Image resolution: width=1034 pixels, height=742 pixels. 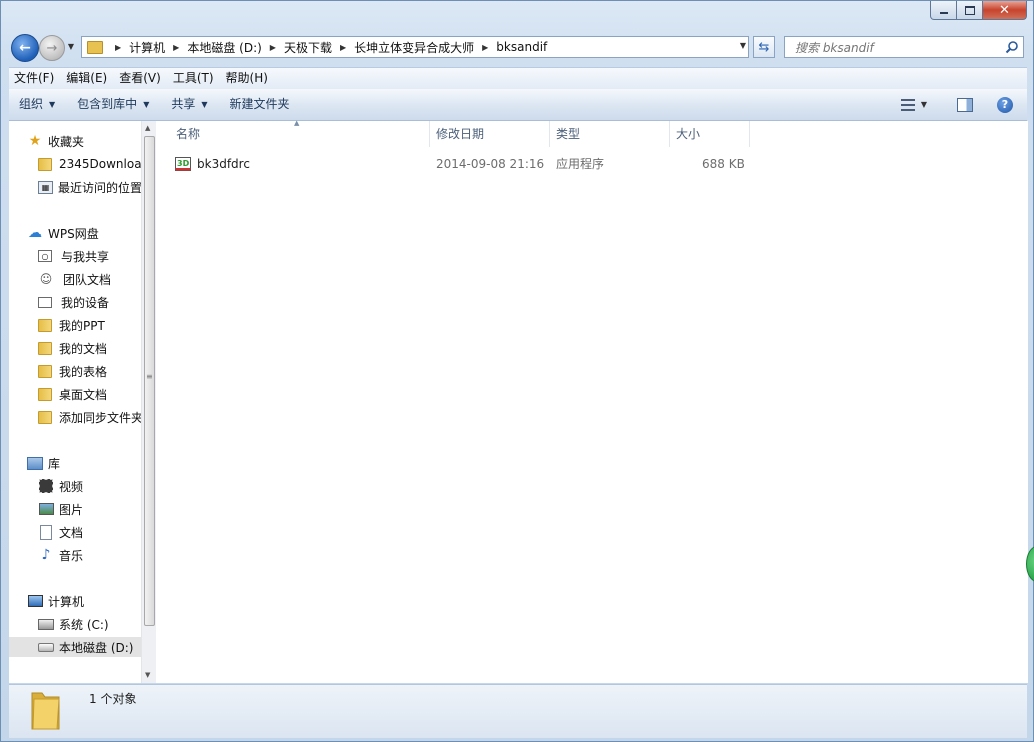 What do you see at coordinates (190, 104) in the screenshot?
I see `share-button: 共享 ▼` at bounding box center [190, 104].